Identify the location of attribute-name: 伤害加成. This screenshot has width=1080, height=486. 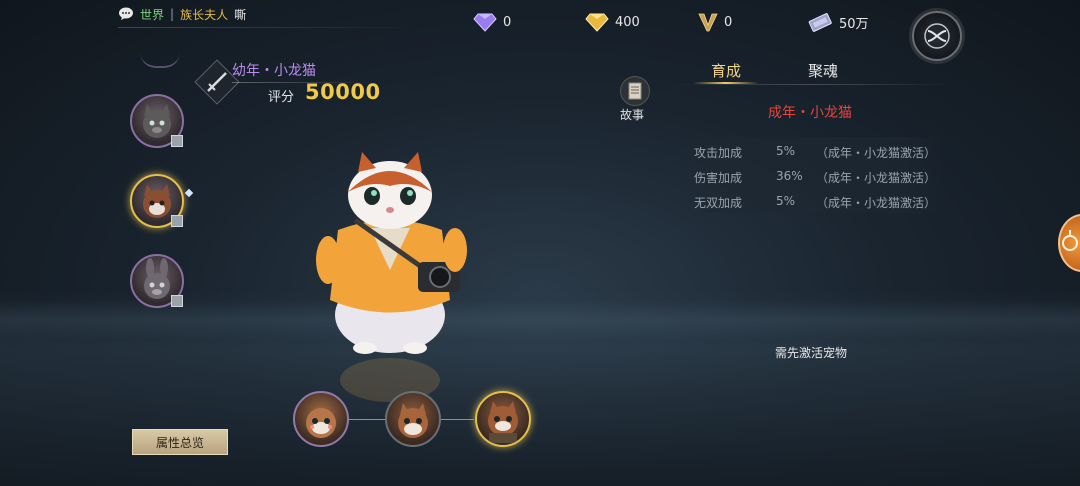
(718, 178).